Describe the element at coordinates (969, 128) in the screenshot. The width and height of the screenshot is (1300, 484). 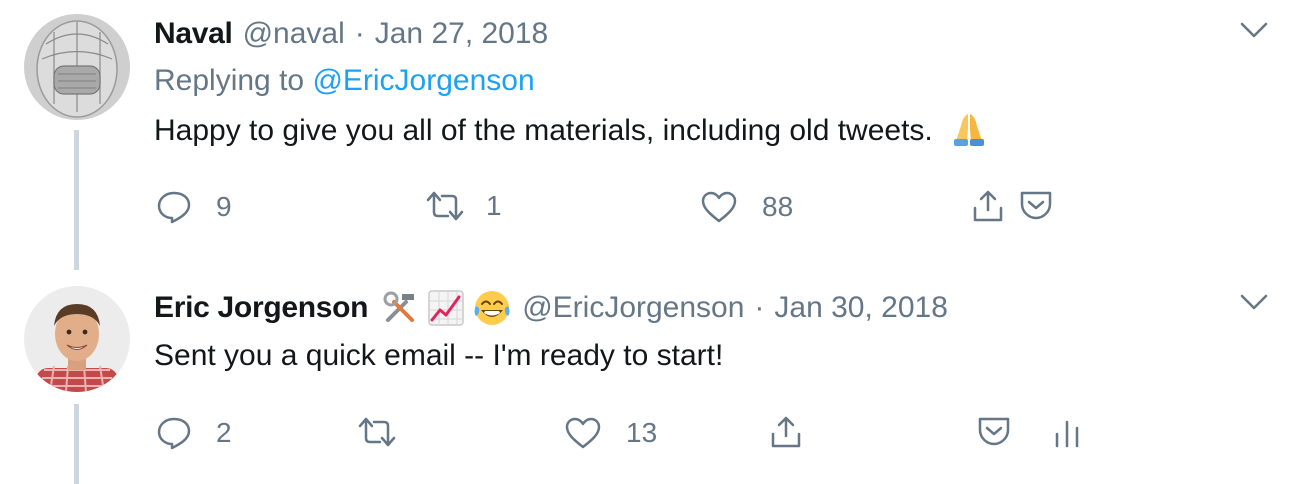
I see `folded-hands-emoji-icon` at that location.